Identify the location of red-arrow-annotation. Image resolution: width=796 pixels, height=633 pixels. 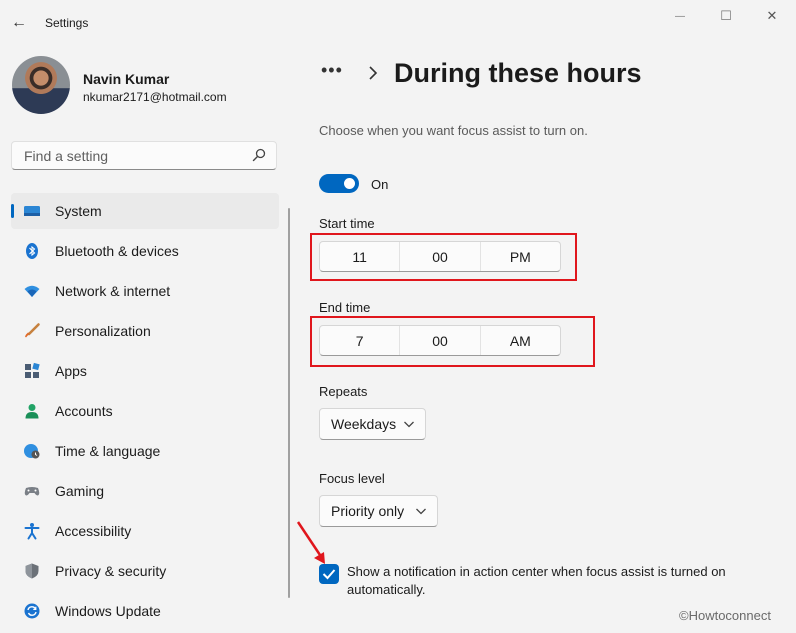
(310, 542).